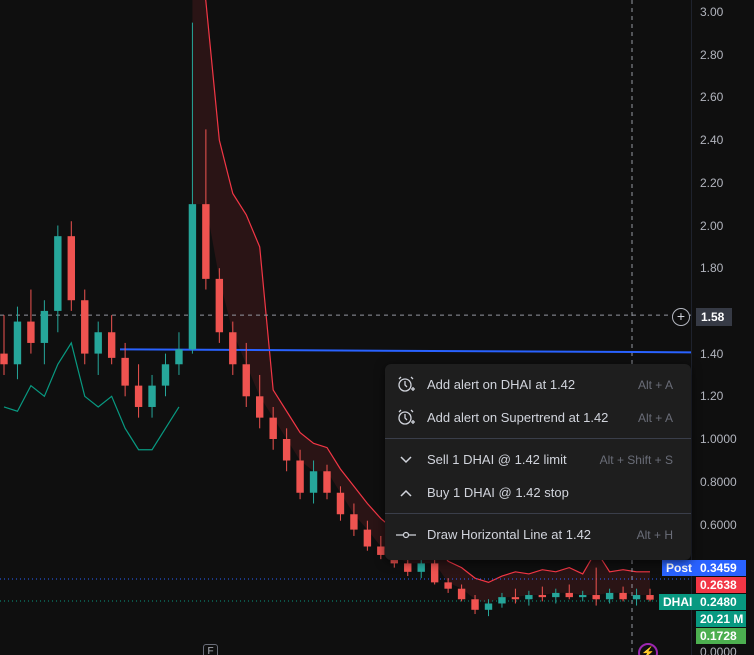 The image size is (754, 655). What do you see at coordinates (712, 140) in the screenshot?
I see `price-tick-label: 2.40` at bounding box center [712, 140].